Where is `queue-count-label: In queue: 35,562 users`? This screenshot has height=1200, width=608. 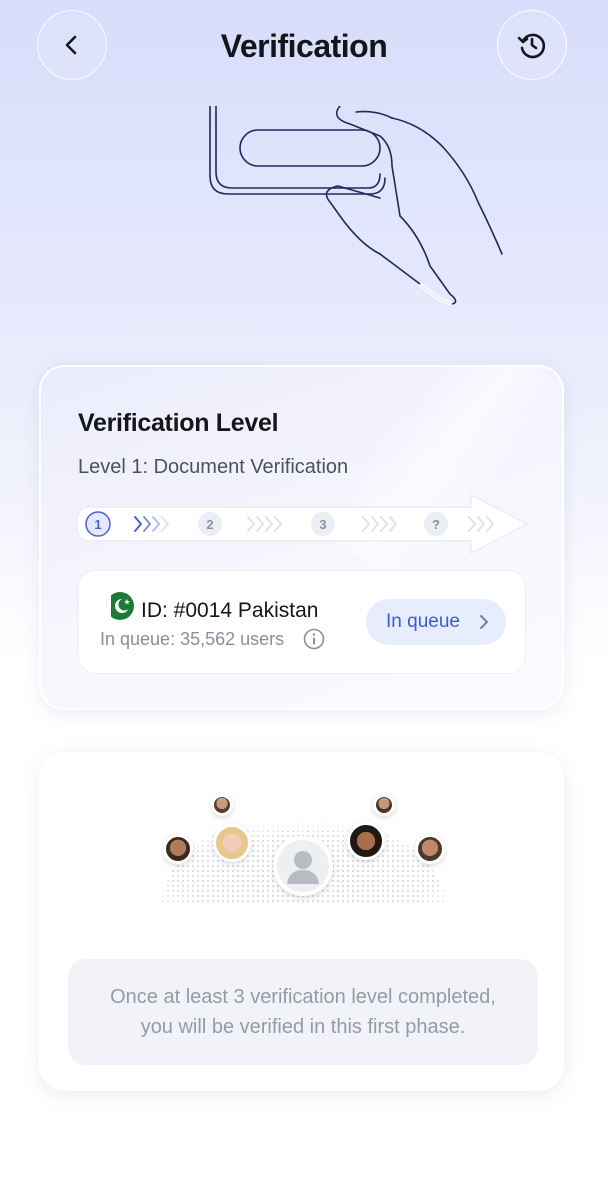
queue-count-label: In queue: 35,562 users is located at coordinates (192, 639).